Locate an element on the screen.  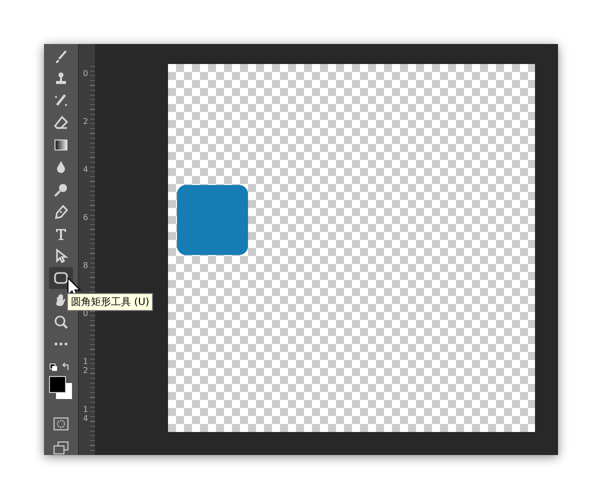
dodge-icon is located at coordinates (61, 190).